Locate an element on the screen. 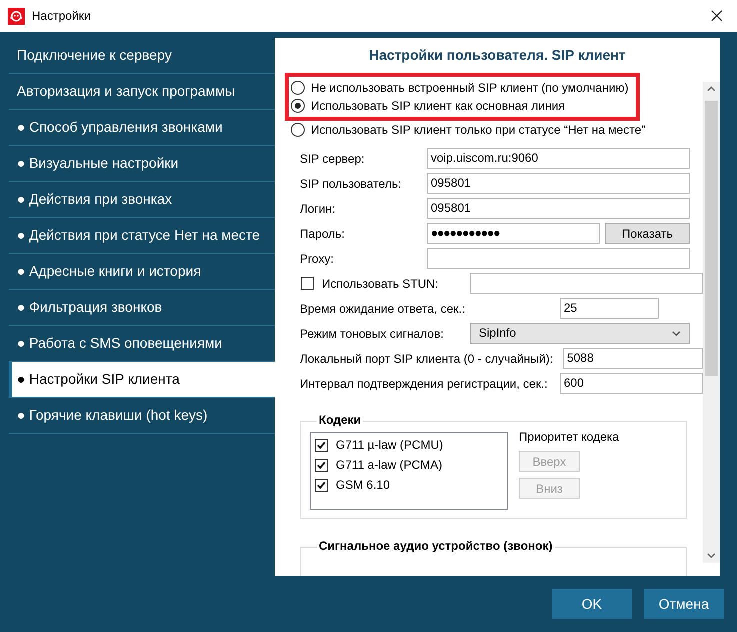 The width and height of the screenshot is (737, 632). field-label: Интервал подтверждения регистрации, сек.: is located at coordinates (424, 383).